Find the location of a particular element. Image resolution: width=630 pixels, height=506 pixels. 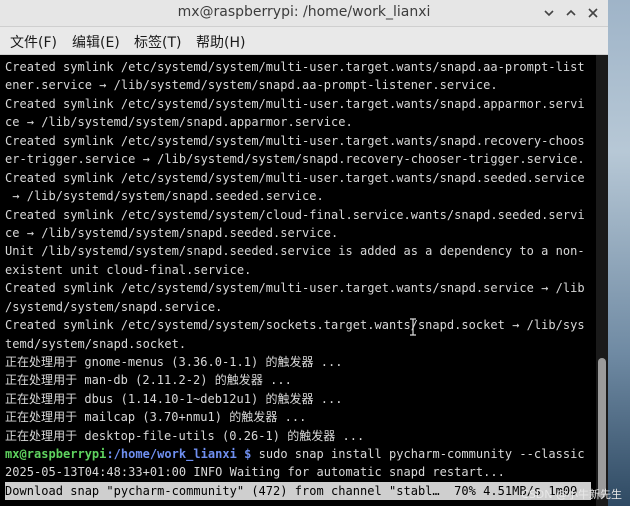

close-icon is located at coordinates (593, 13).